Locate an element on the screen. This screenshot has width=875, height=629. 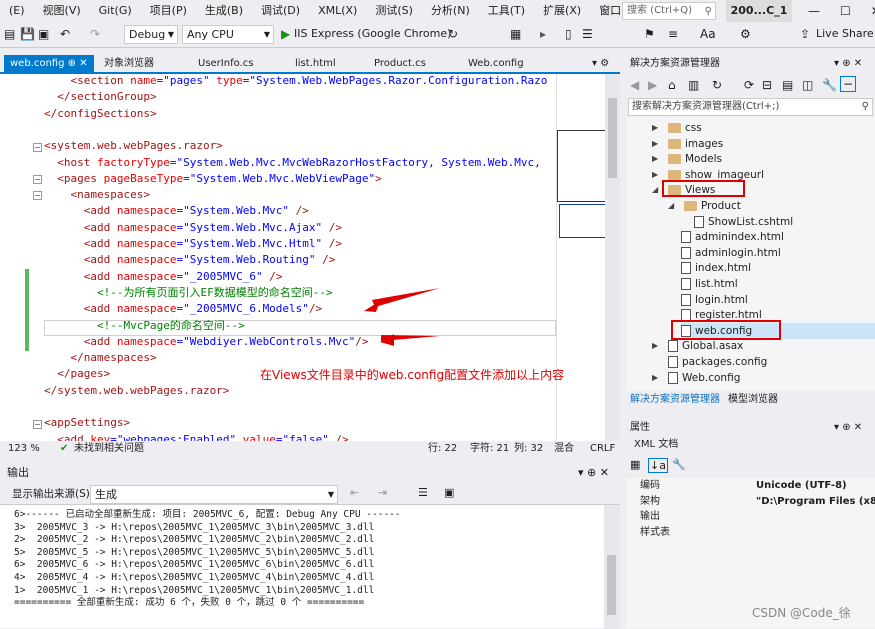
issues-label: 未找到相关问题 is located at coordinates (109, 449).